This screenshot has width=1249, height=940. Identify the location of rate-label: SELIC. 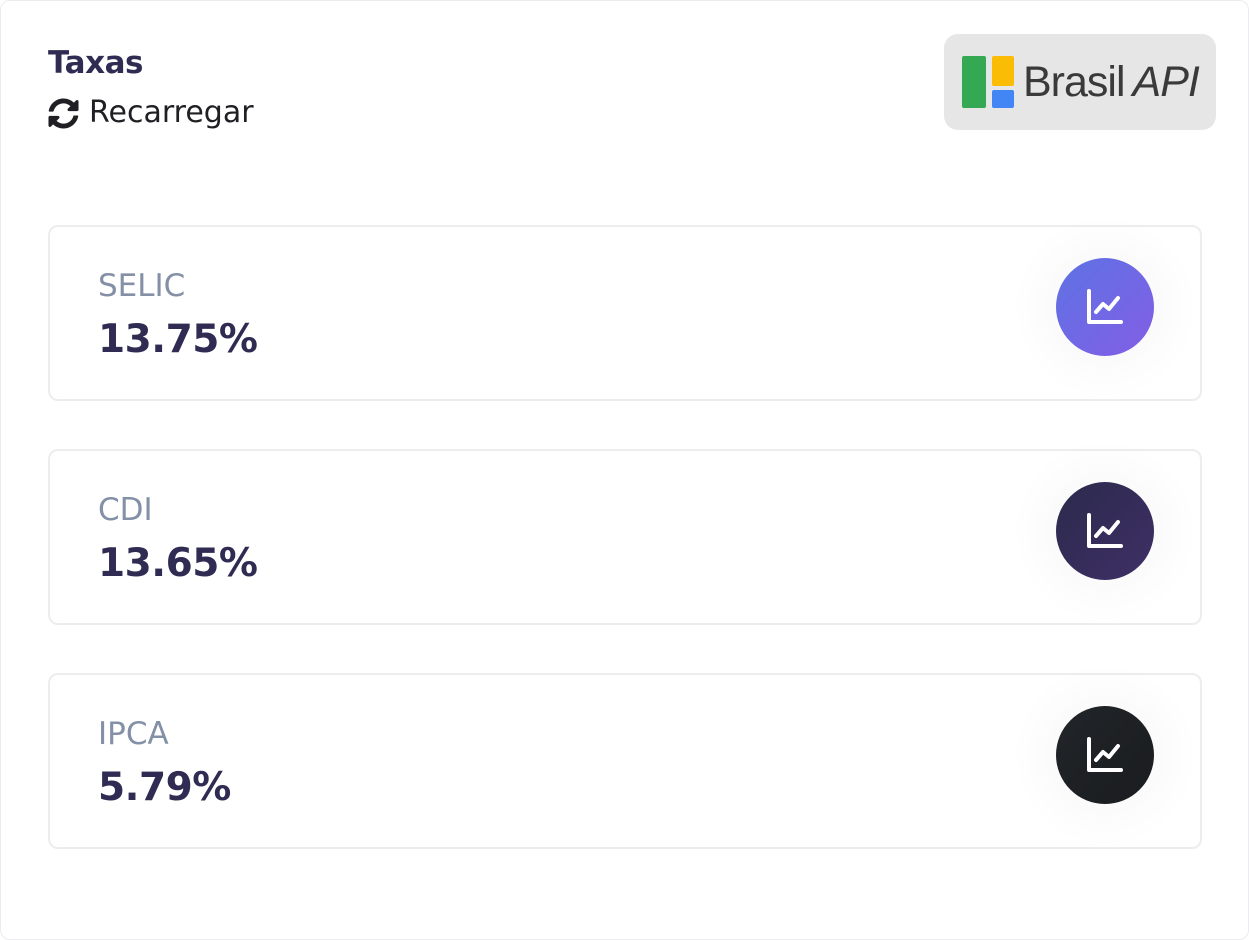
(142, 286).